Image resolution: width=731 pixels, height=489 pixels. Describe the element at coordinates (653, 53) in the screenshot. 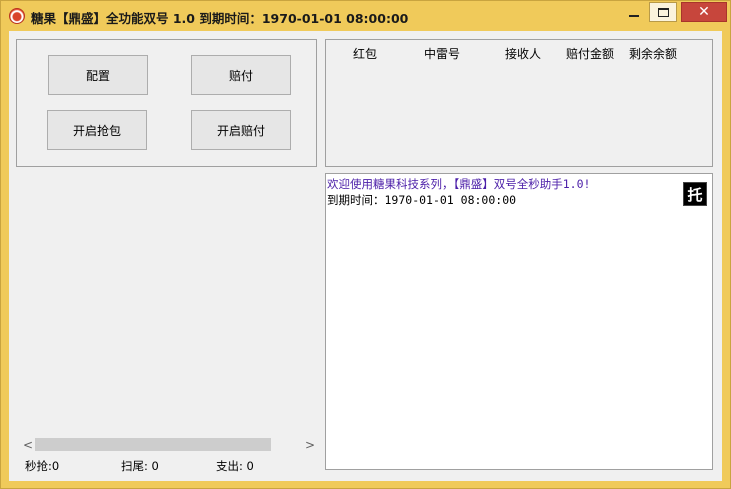

I see `column-header-remaining-balance: 剩余余额` at that location.